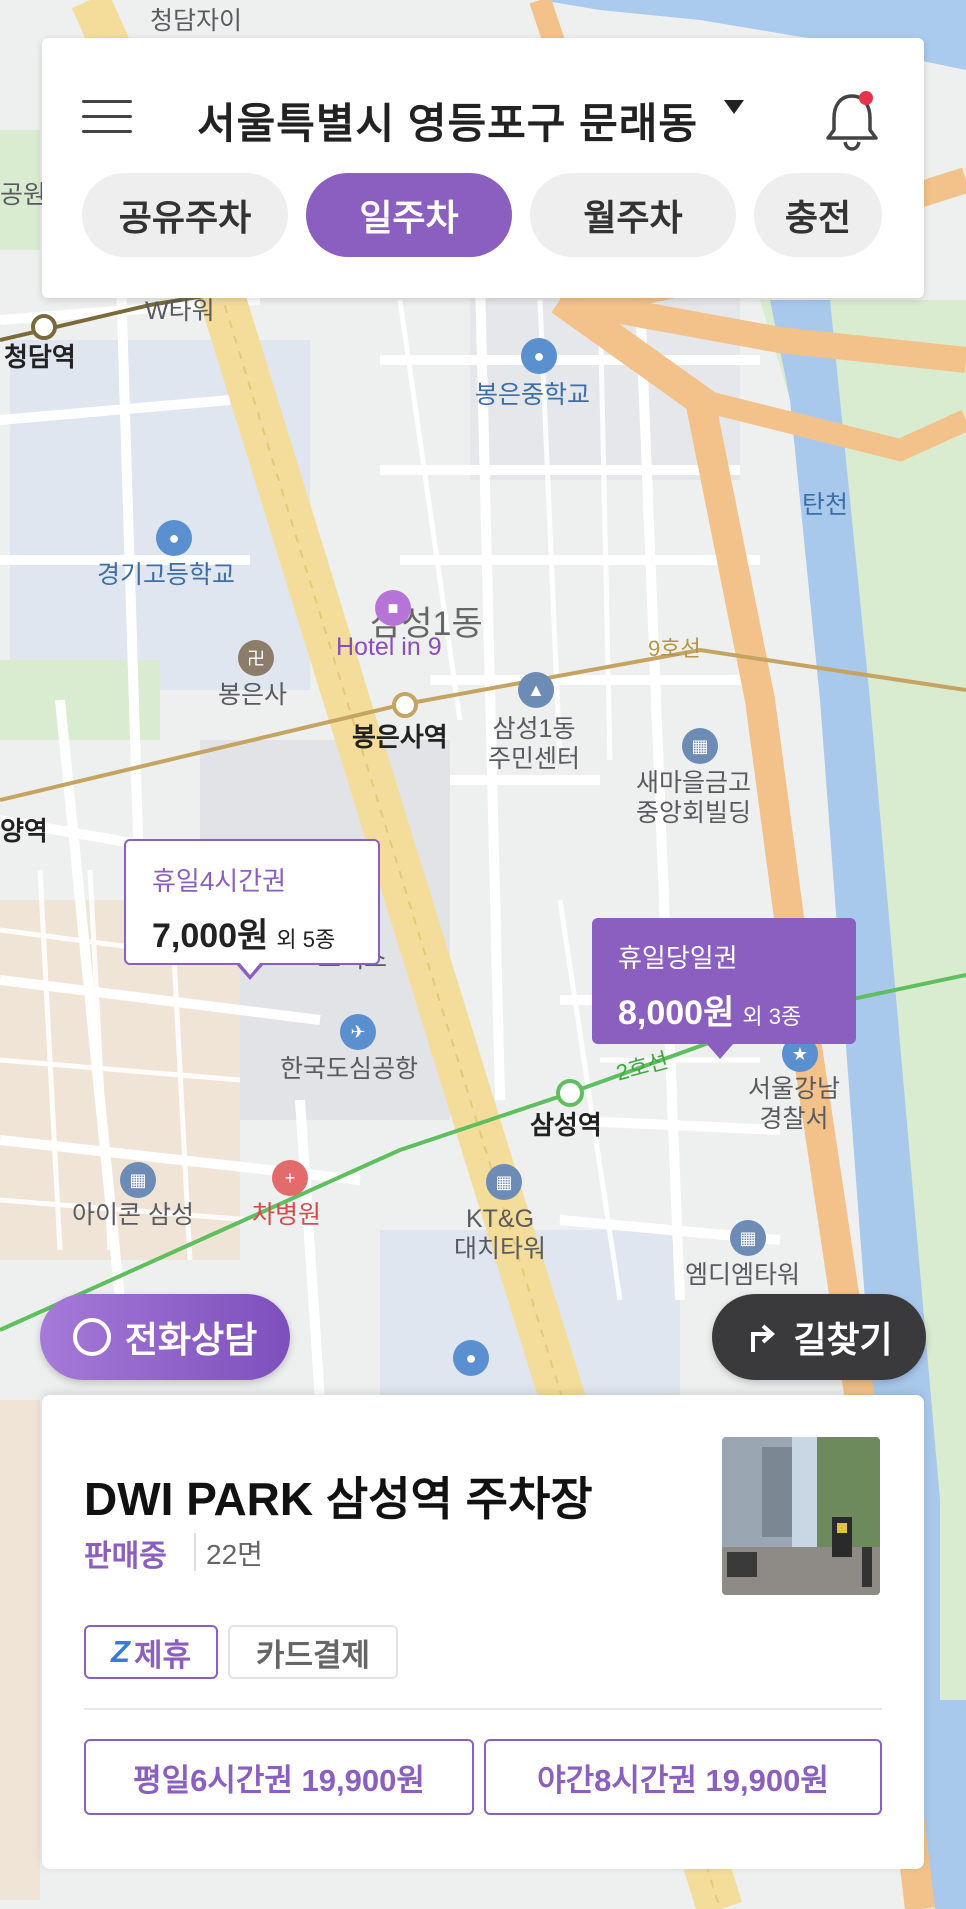 Image resolution: width=966 pixels, height=1909 pixels. I want to click on hospital-icon: +, so click(290, 1178).